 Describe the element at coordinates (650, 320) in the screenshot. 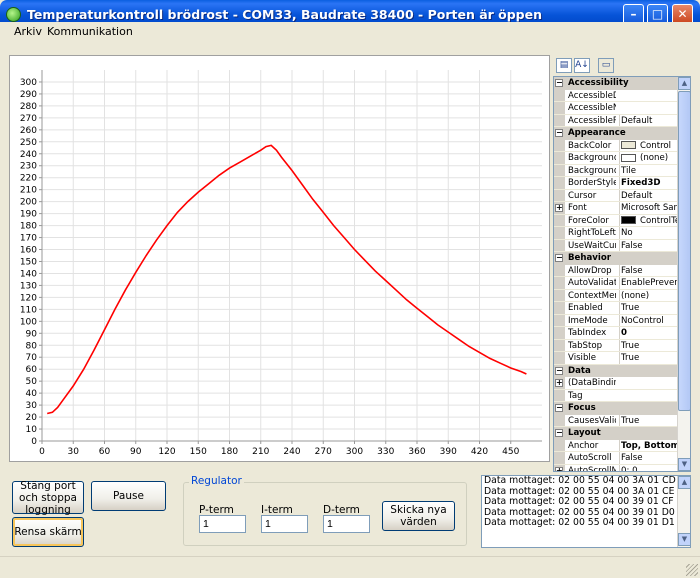

I see `property-value: NoControl` at that location.